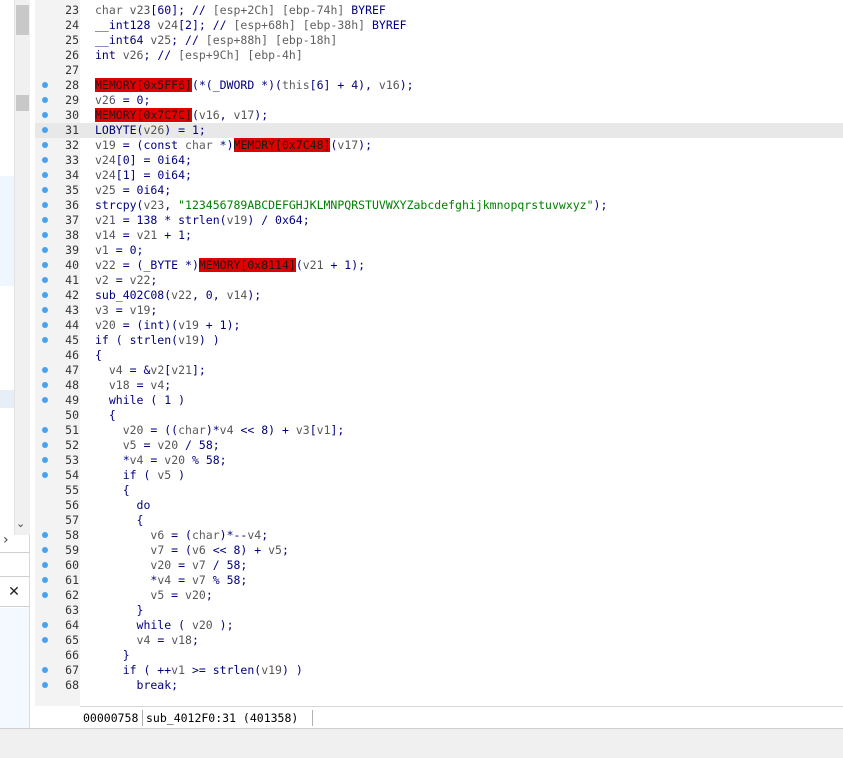 This screenshot has height=758, width=843. Describe the element at coordinates (439, 280) in the screenshot. I see `code-line: 41 v2 = v22;` at that location.